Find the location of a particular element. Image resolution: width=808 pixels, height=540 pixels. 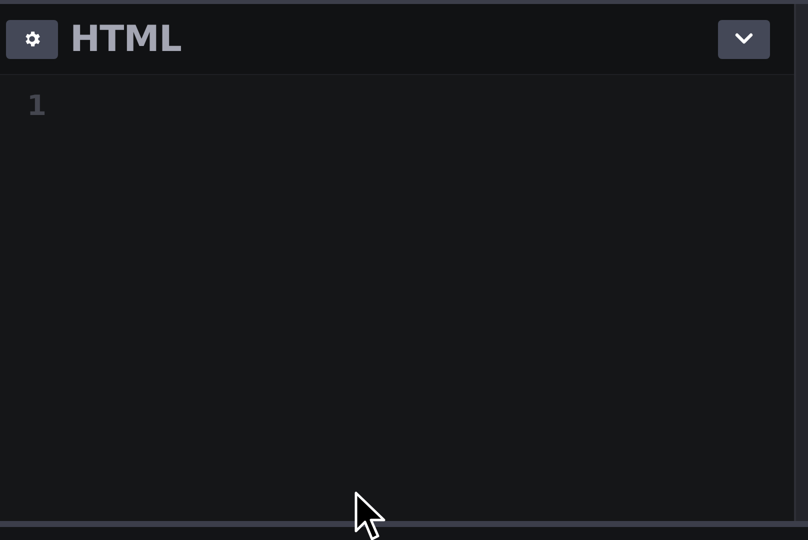

chevron-down-icon is located at coordinates (744, 39).